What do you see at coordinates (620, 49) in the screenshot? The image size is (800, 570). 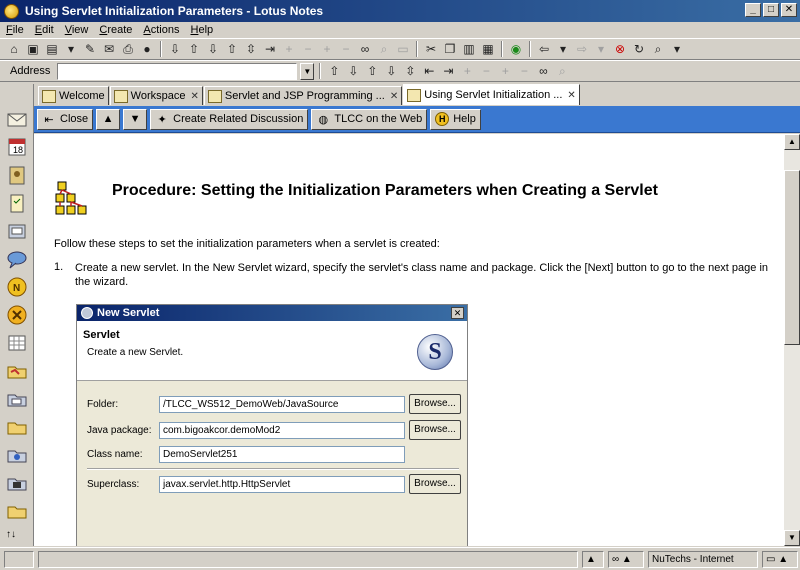 I see `stop-icon: ⊗` at bounding box center [620, 49].